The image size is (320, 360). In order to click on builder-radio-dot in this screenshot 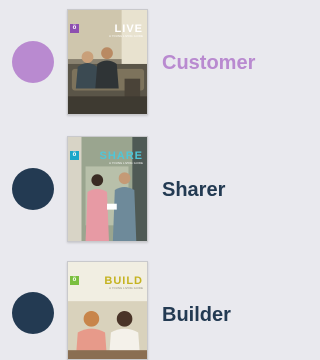, I will do `click(33, 313)`.